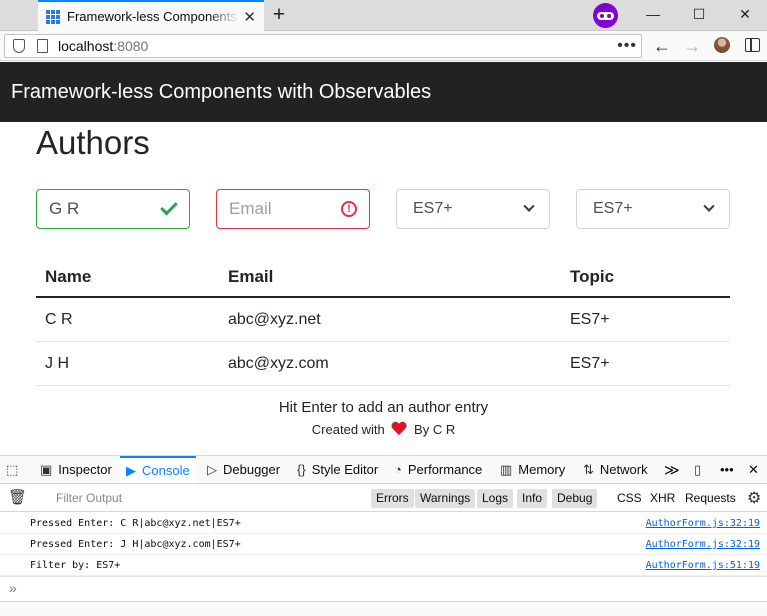 The height and width of the screenshot is (616, 767). Describe the element at coordinates (279, 15) in the screenshot. I see `new-tab-button: +` at that location.